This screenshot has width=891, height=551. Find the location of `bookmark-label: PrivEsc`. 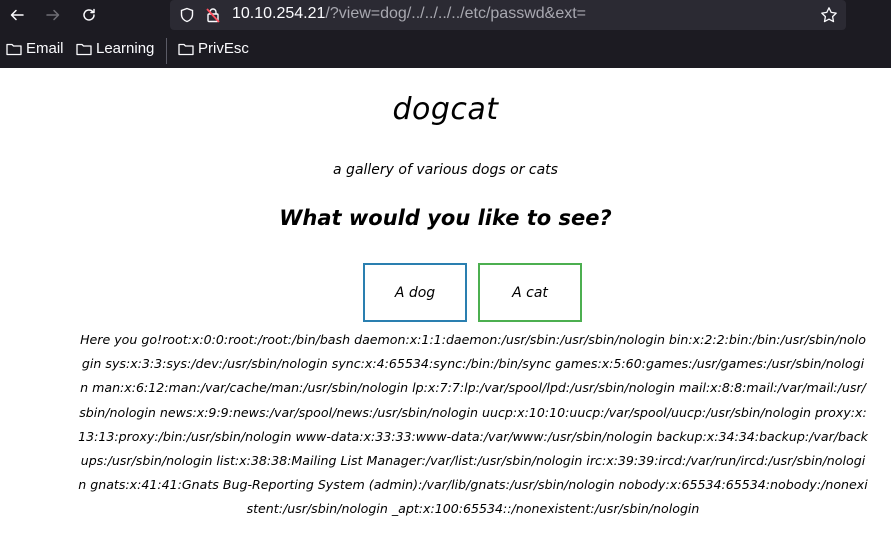

bookmark-label: PrivEsc is located at coordinates (223, 48).